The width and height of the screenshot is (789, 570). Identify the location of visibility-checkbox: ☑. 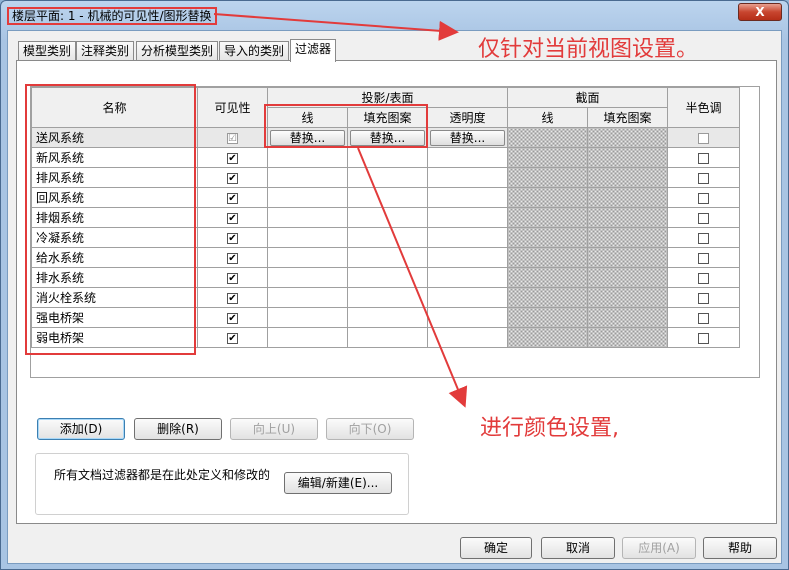
(232, 138).